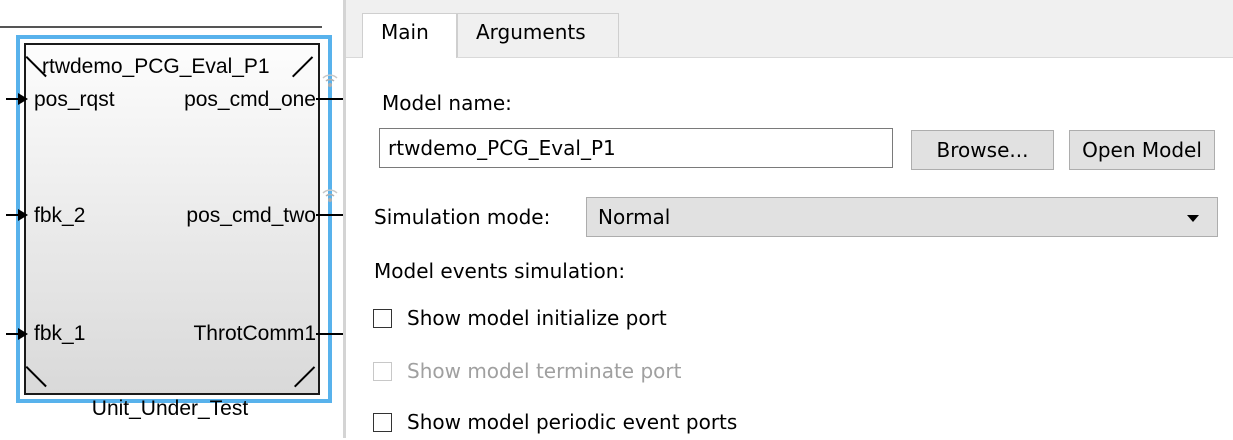 The height and width of the screenshot is (440, 1233). What do you see at coordinates (462, 217) in the screenshot?
I see `simulation-mode-label: Simulation mode:` at bounding box center [462, 217].